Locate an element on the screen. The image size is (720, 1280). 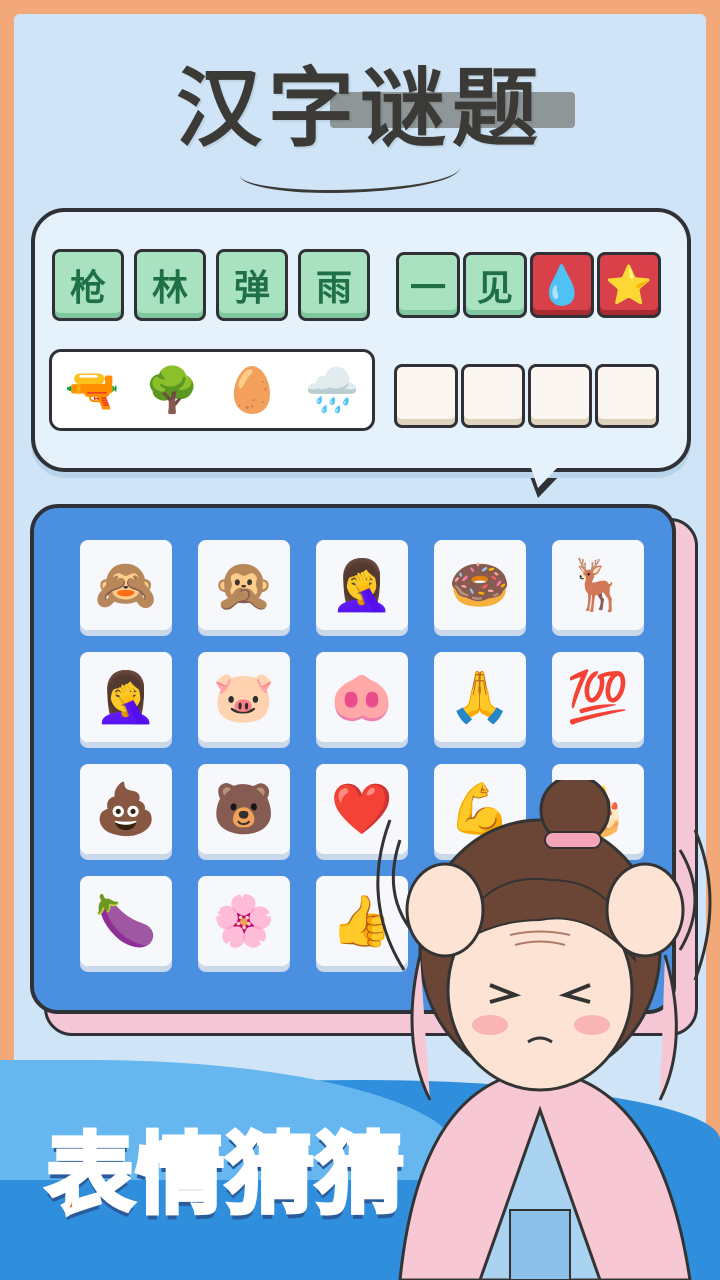
emoji-option: 💩 is located at coordinates (126, 809).